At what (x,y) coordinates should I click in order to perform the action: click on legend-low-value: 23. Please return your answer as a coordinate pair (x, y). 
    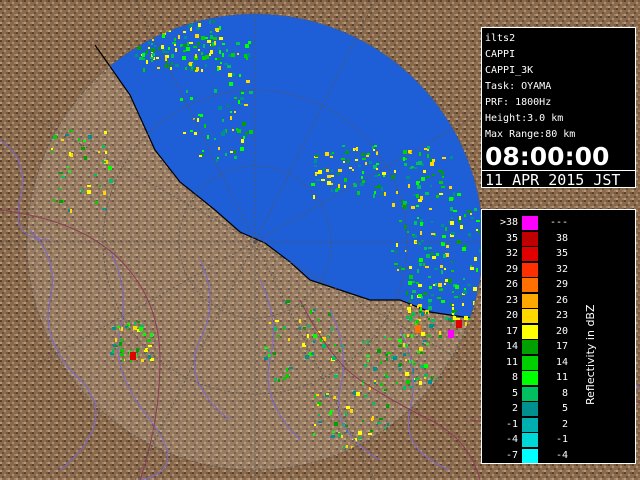
    Looking at the image, I should click on (511, 300).